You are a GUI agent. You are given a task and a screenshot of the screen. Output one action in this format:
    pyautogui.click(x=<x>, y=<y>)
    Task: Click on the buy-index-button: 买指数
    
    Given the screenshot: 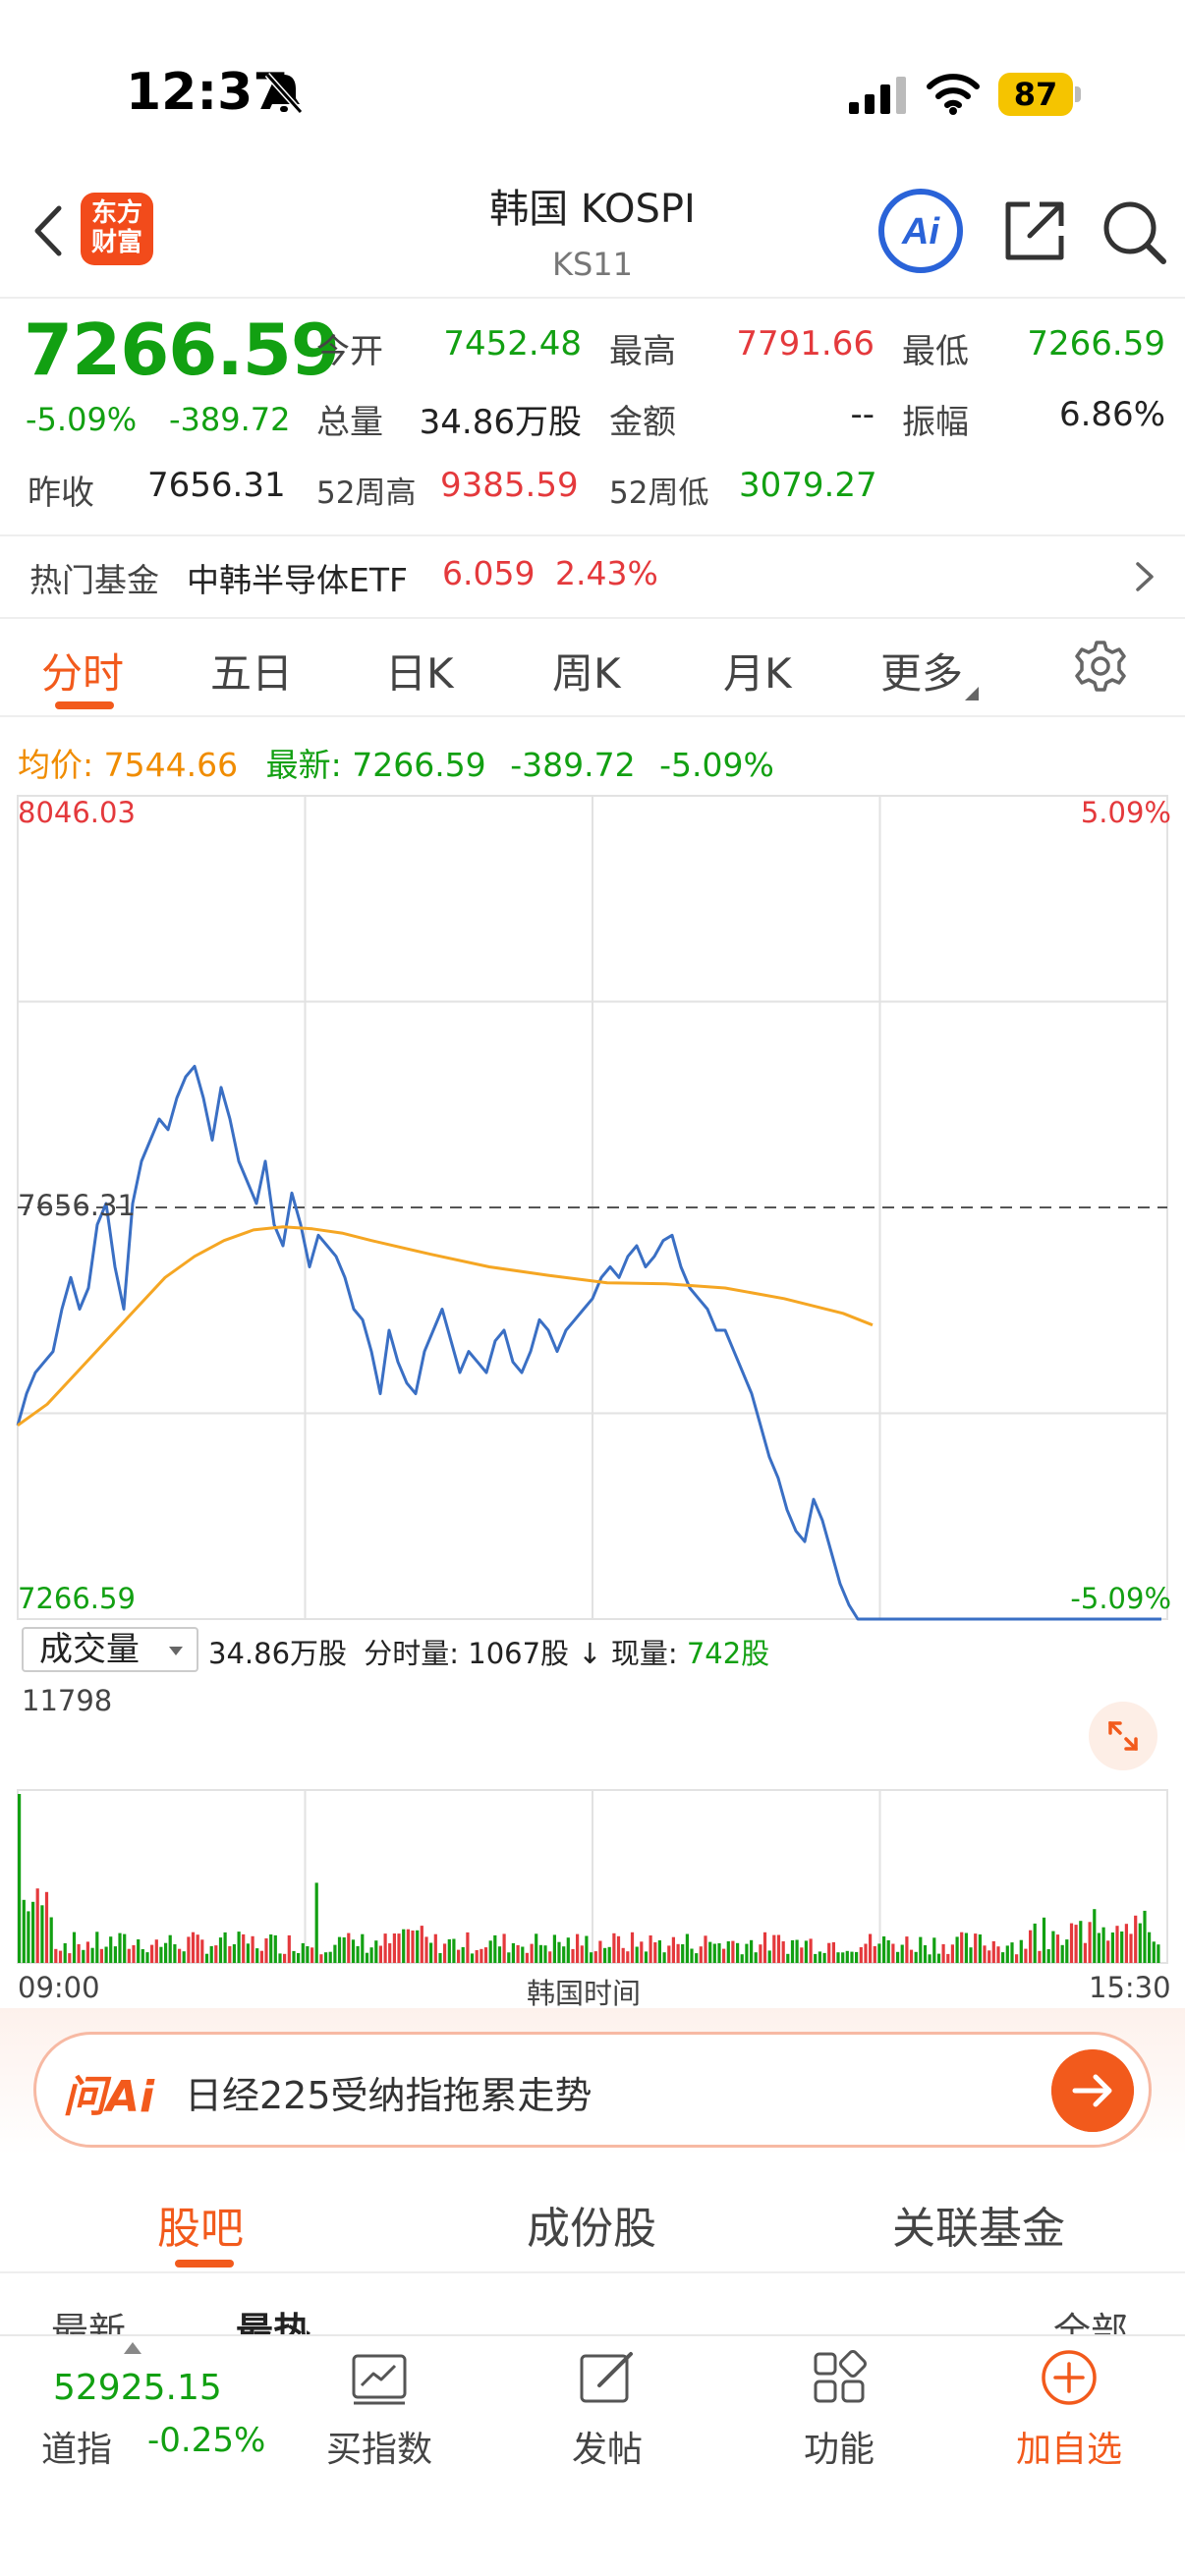 What is the action you would take?
    pyautogui.click(x=380, y=2409)
    